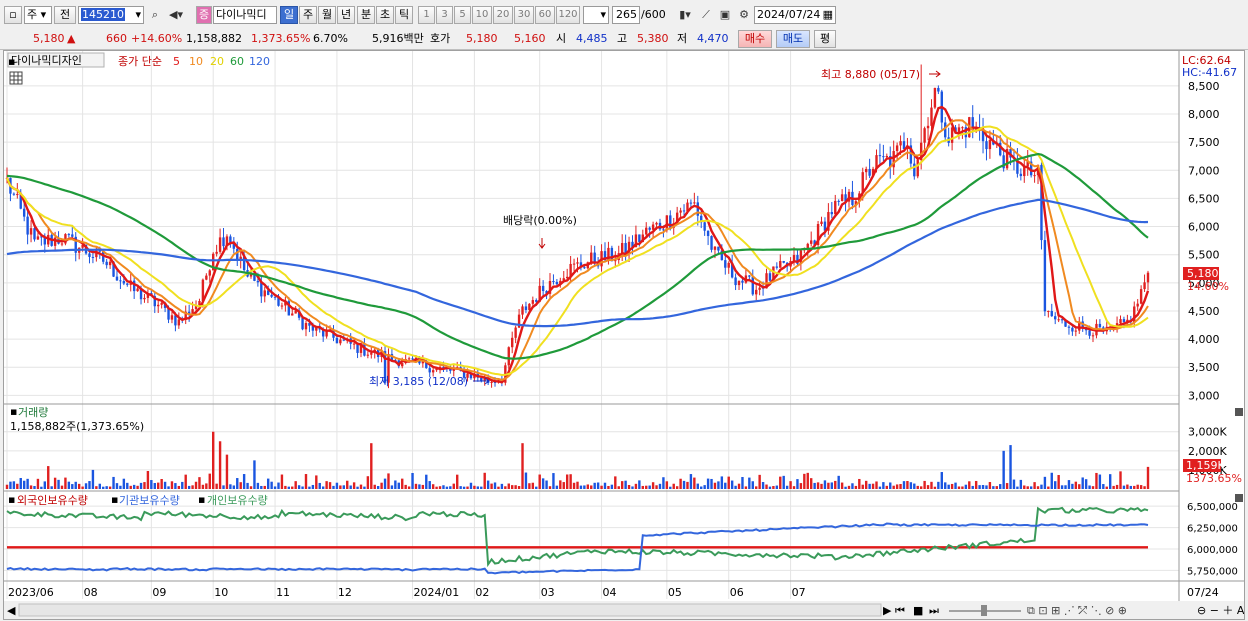 This screenshot has height=621, width=1248. Describe the element at coordinates (91, 592) in the screenshot. I see `date-tick-label: 08` at that location.